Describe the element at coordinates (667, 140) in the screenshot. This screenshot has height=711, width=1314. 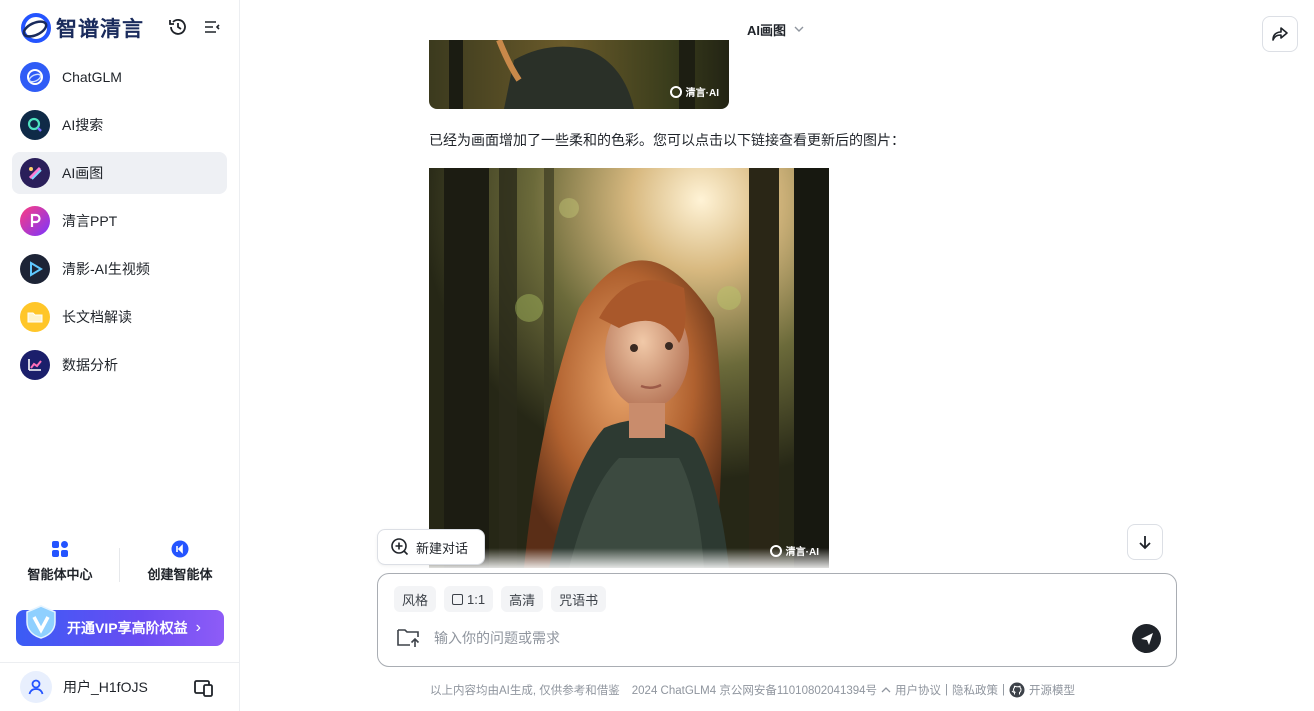
I see `assistant-message-text: 已经为画面增加了一些柔和的色彩。您可以点击以下链接查看更新后的图片：` at that location.